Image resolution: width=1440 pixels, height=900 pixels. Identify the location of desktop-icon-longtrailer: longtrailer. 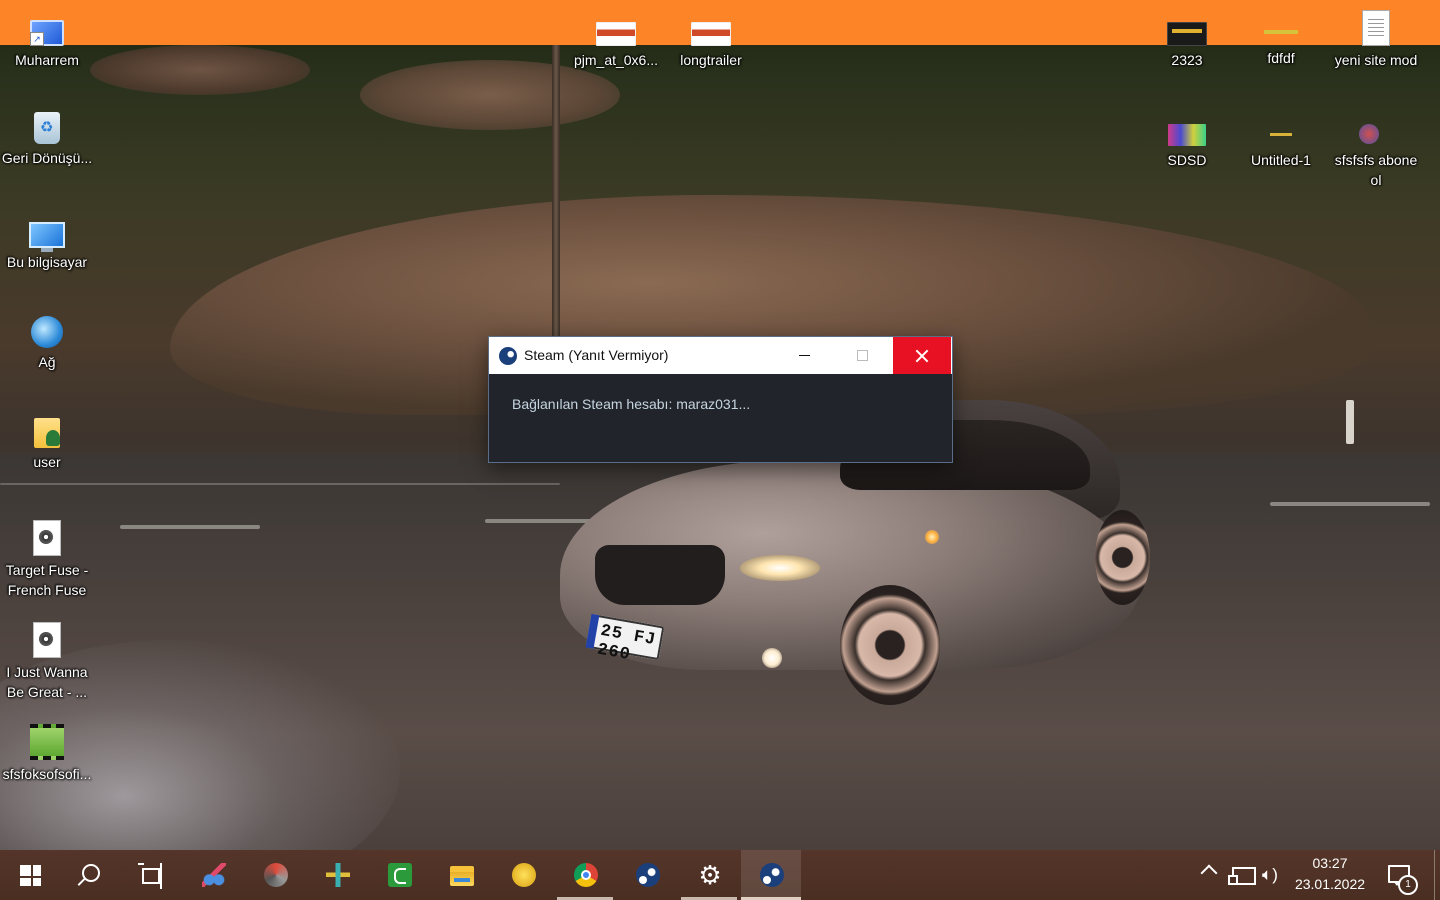
(711, 40).